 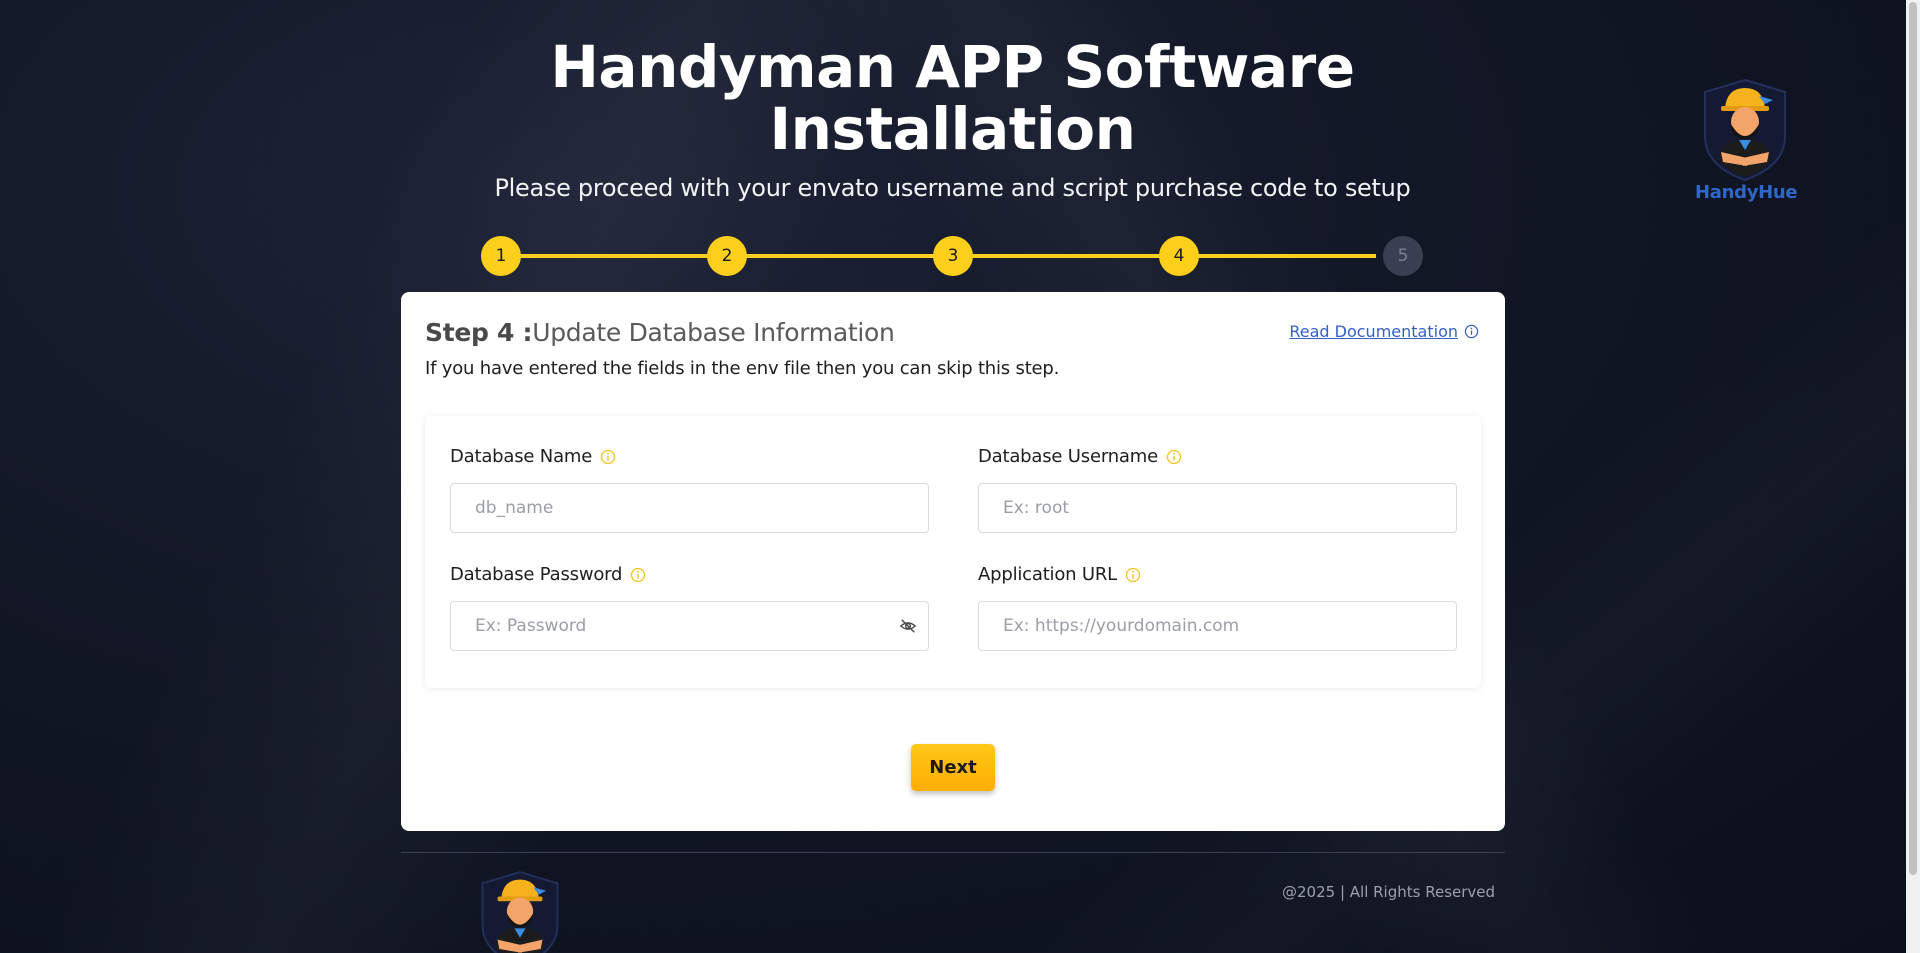 I want to click on step-5: 5, so click(x=1403, y=256).